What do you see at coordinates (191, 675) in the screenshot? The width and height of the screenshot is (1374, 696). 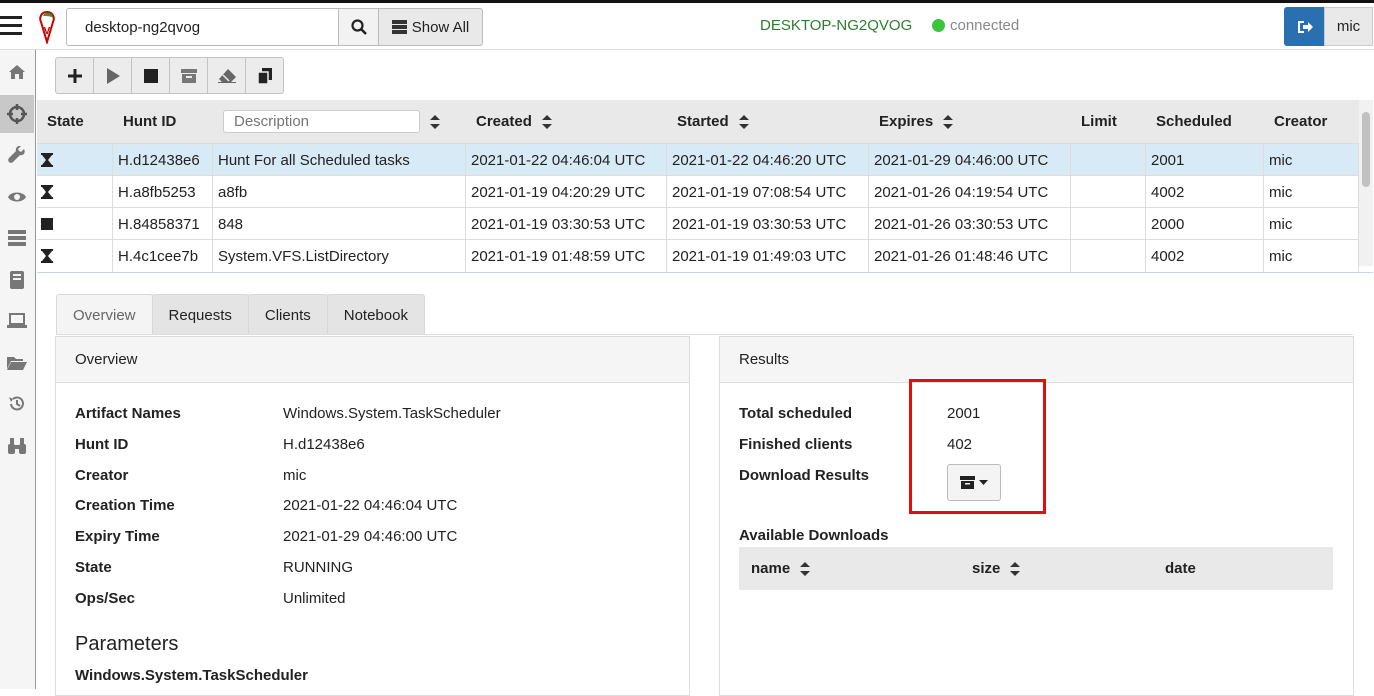 I see `parameters-artifact-name: Windows.System.TaskScheduler` at bounding box center [191, 675].